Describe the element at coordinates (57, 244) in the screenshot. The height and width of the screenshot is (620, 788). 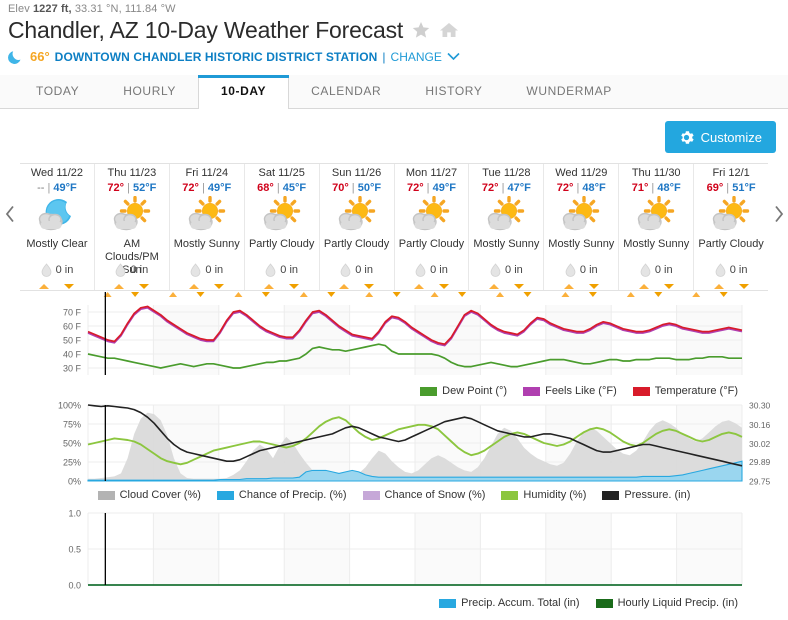
I see `forecast-day-condition: Mostly Clear` at that location.